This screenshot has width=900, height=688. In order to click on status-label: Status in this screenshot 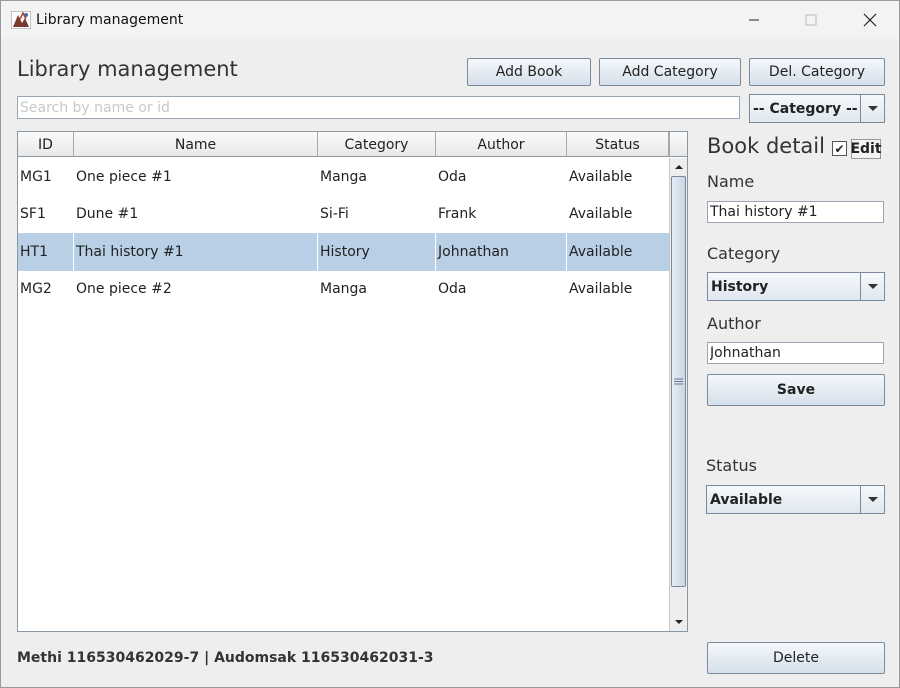, I will do `click(731, 465)`.